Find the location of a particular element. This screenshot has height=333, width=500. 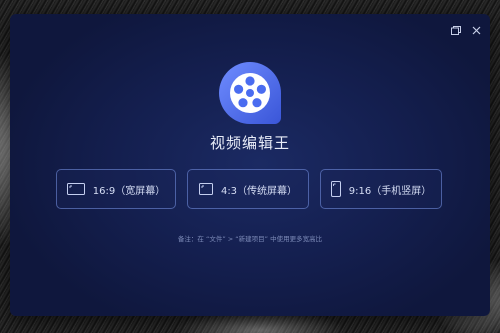

widescreen-icon is located at coordinates (75, 189).